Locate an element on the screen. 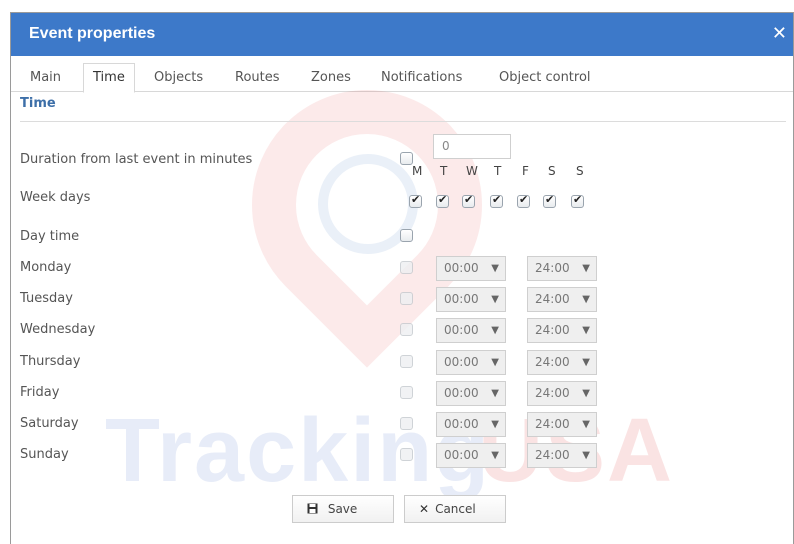 This screenshot has width=794, height=544. day-label-monday: Monday is located at coordinates (46, 267).